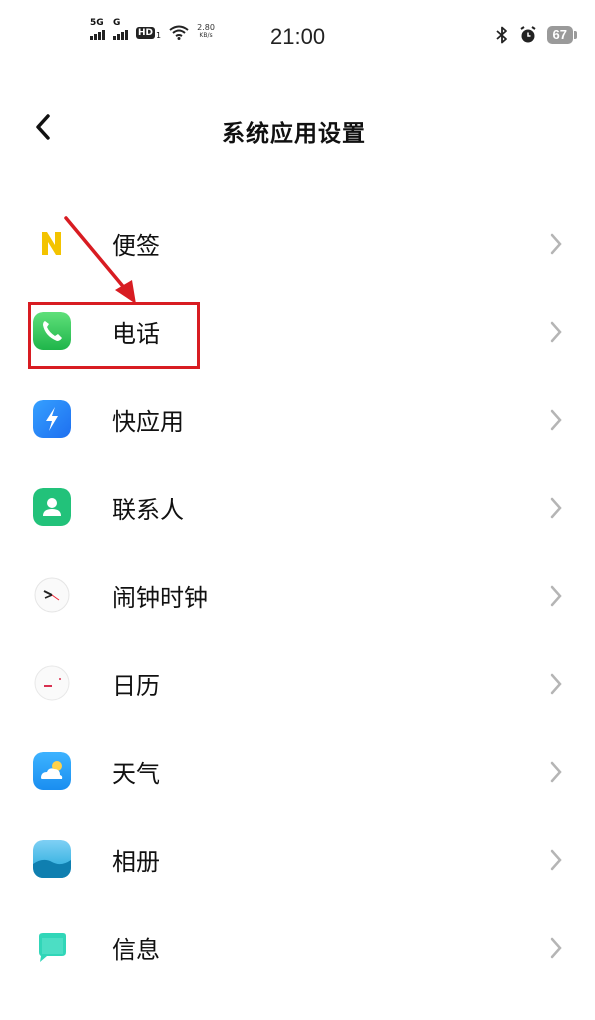 This screenshot has height=1020, width=595. I want to click on weather-icon, so click(52, 771).